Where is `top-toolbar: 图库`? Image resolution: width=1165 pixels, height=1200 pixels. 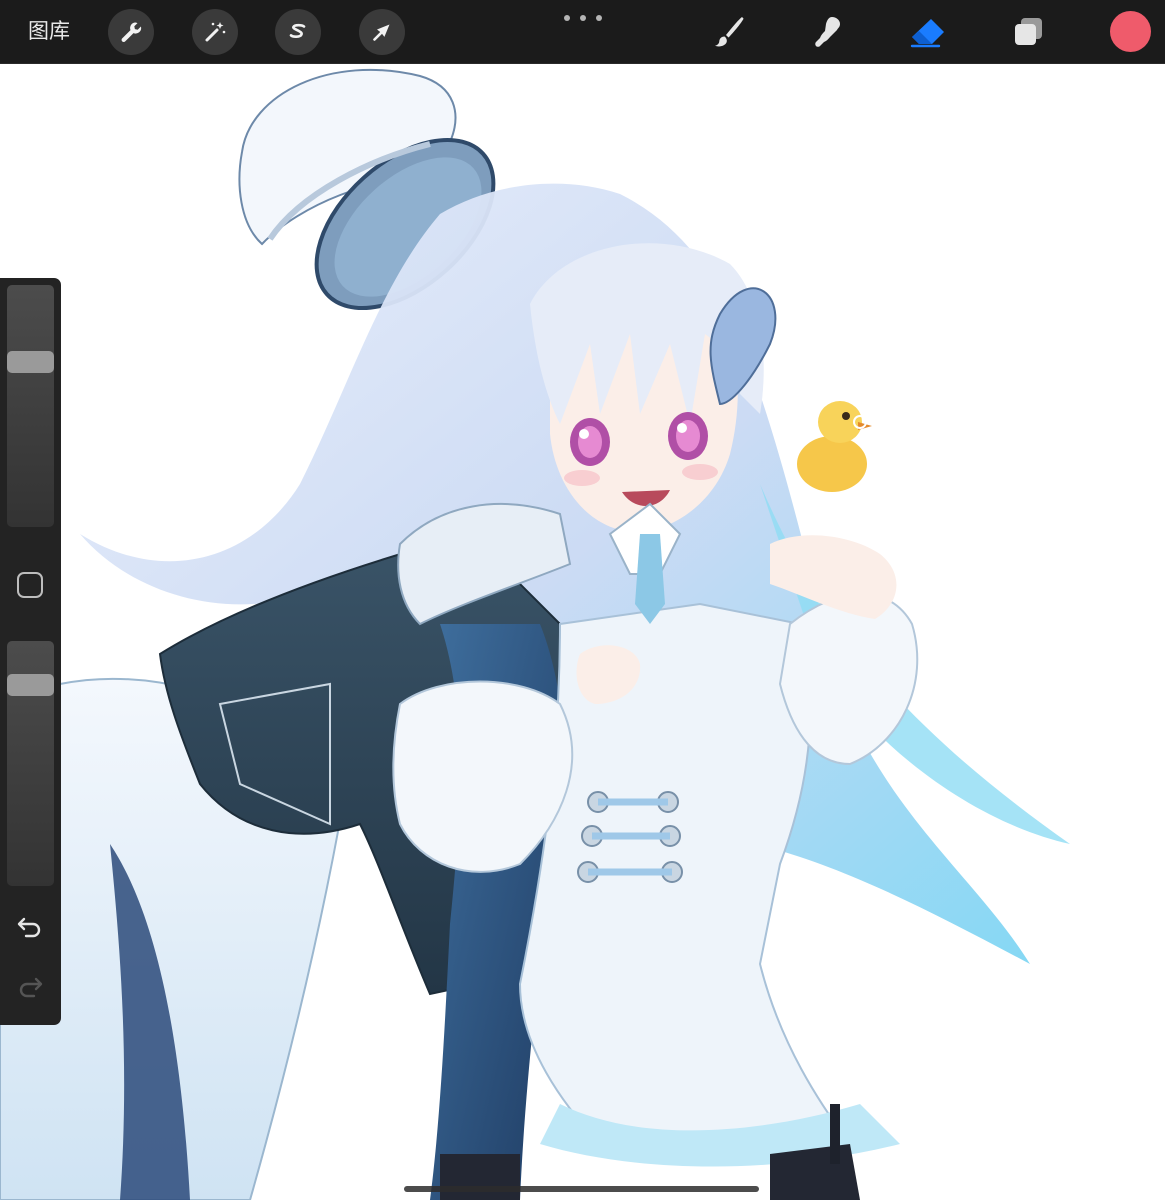 top-toolbar: 图库 is located at coordinates (582, 32).